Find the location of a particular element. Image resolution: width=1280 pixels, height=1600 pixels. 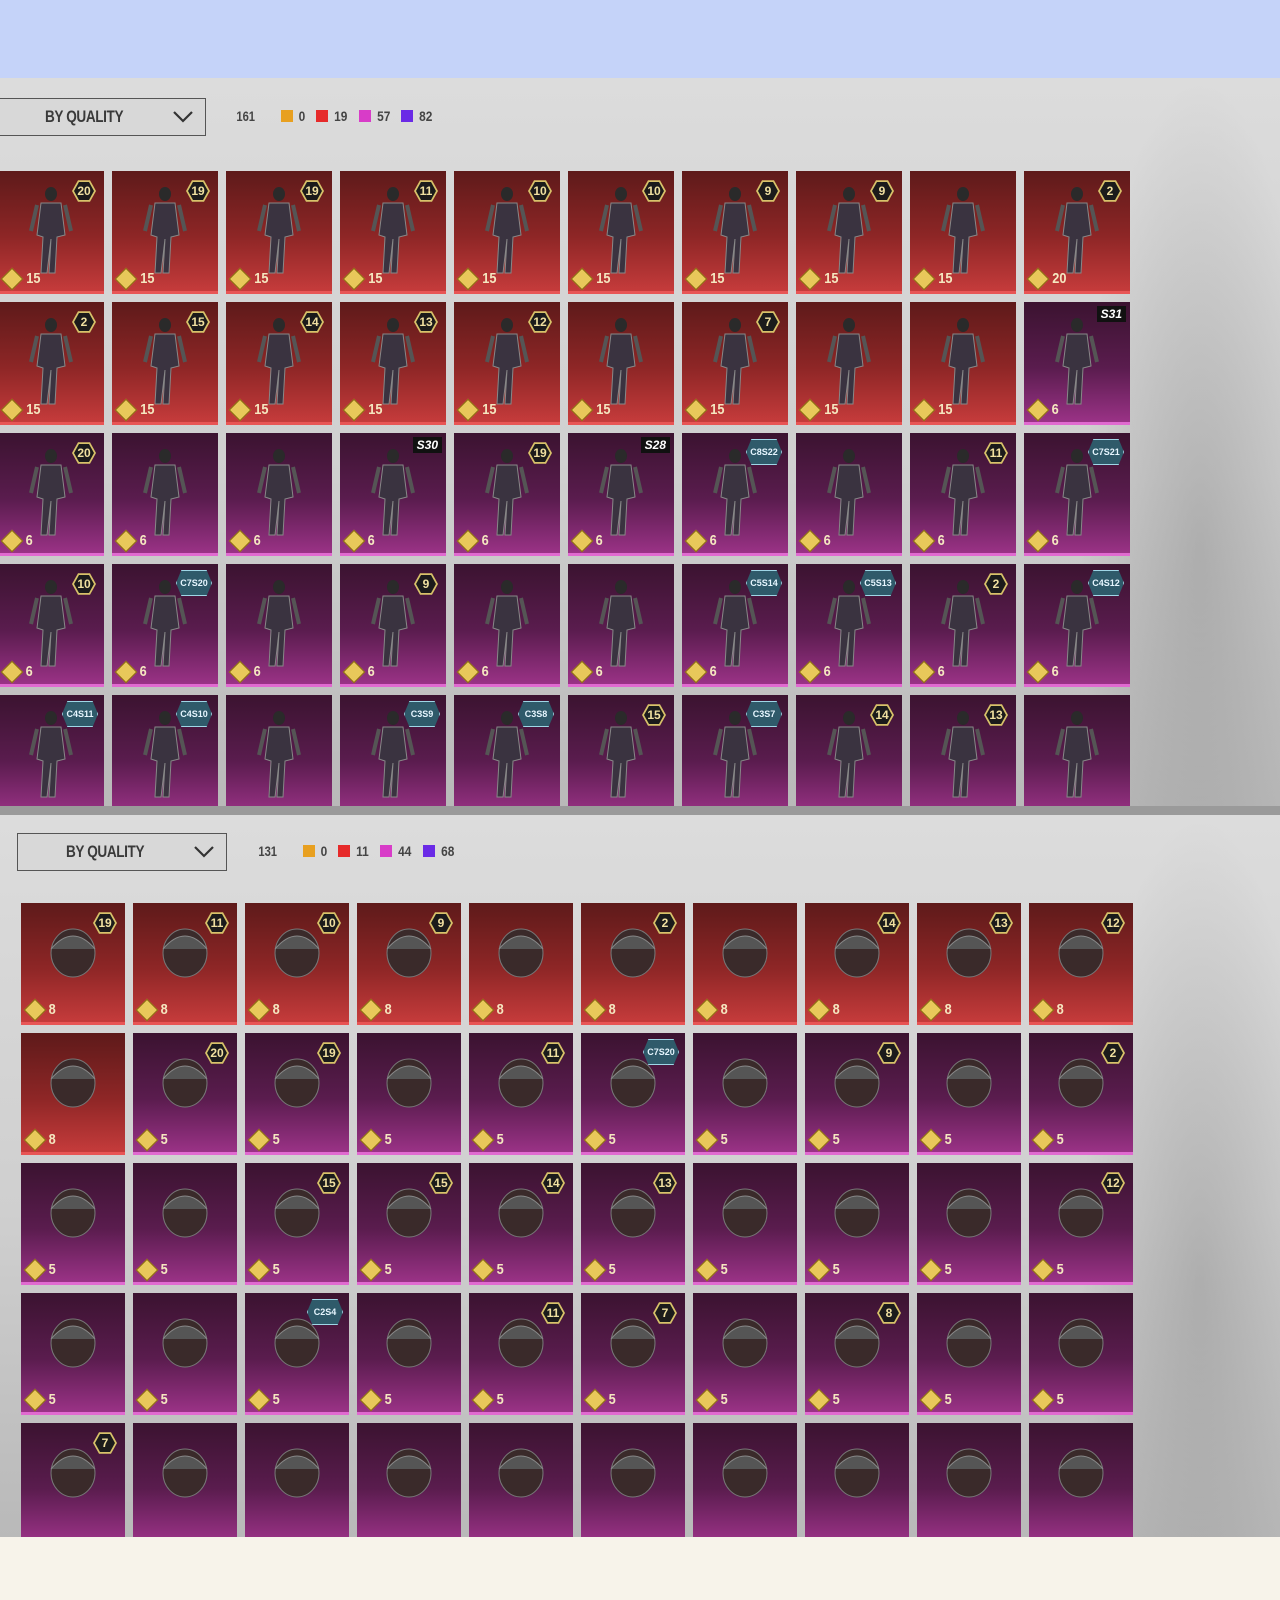

outfit-card: 2 20 is located at coordinates (1077, 232).